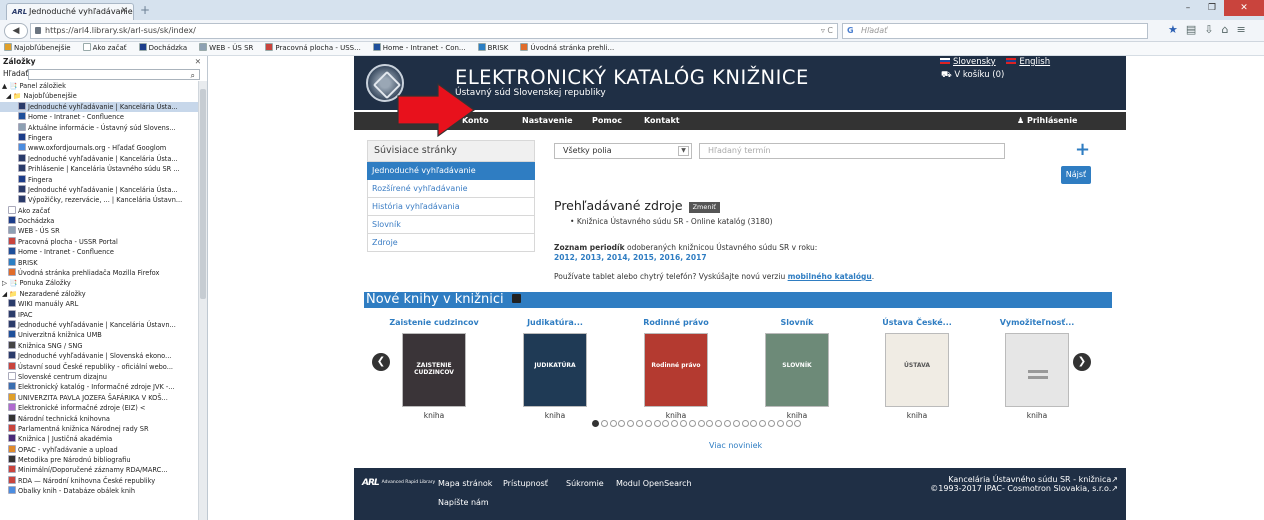 This screenshot has width=1264, height=520. I want to click on bookmark-toolbar-item: Dochádzka, so click(166, 47).